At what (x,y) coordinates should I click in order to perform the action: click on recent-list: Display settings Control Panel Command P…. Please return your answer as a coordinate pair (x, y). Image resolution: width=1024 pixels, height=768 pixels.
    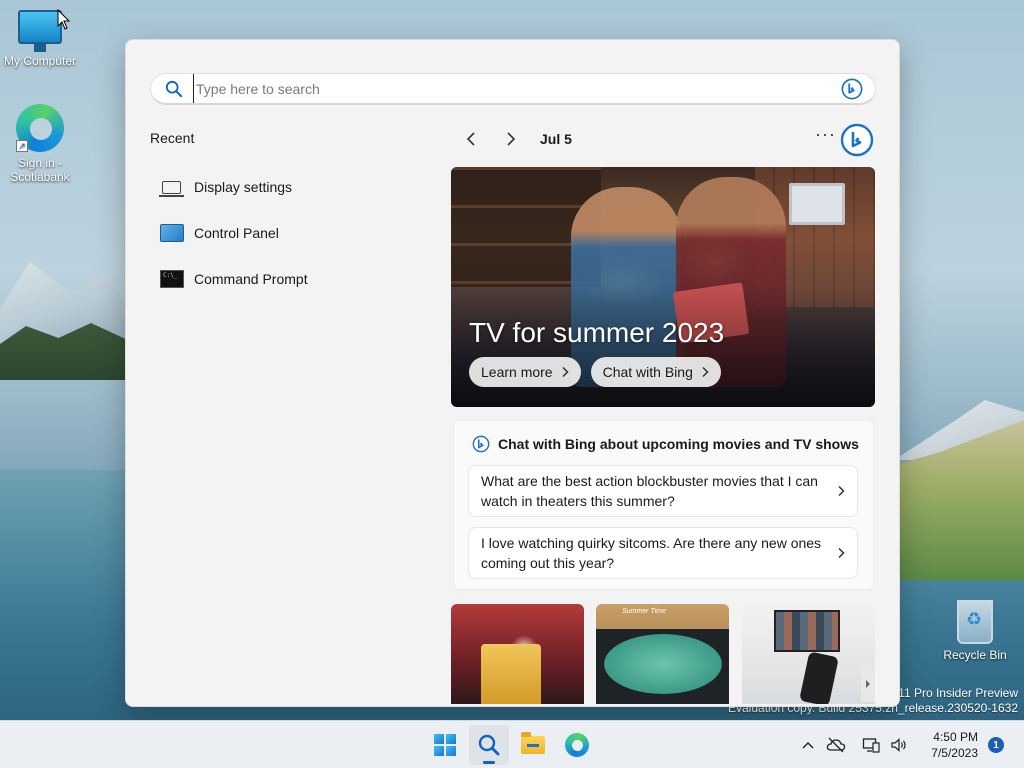
    Looking at the image, I should click on (289, 233).